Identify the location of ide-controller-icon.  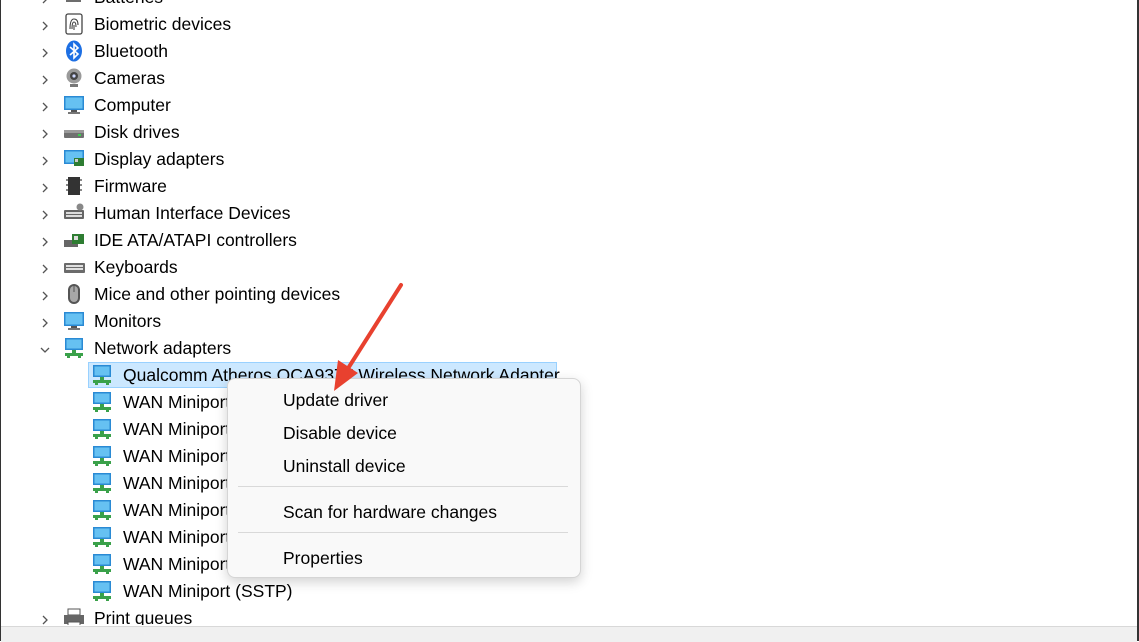
(74, 240).